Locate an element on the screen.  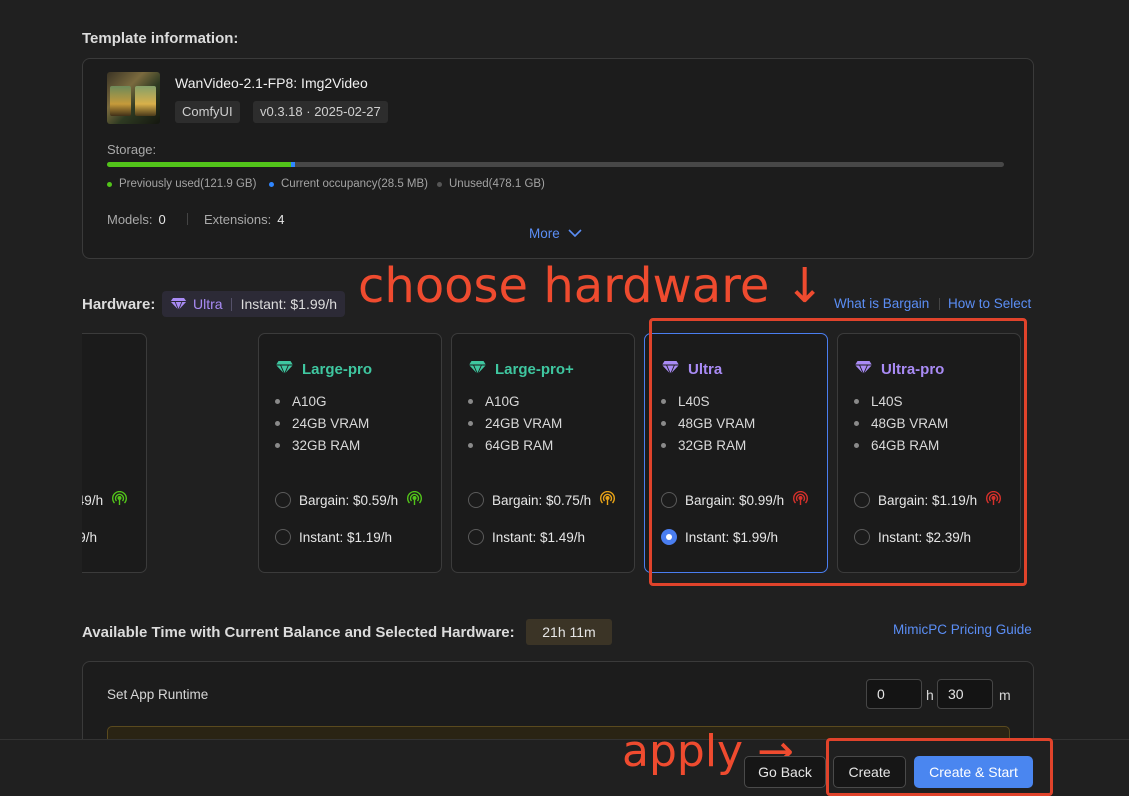
choose-hardware-annotation: choose hardware ↓ is located at coordinates (591, 286).